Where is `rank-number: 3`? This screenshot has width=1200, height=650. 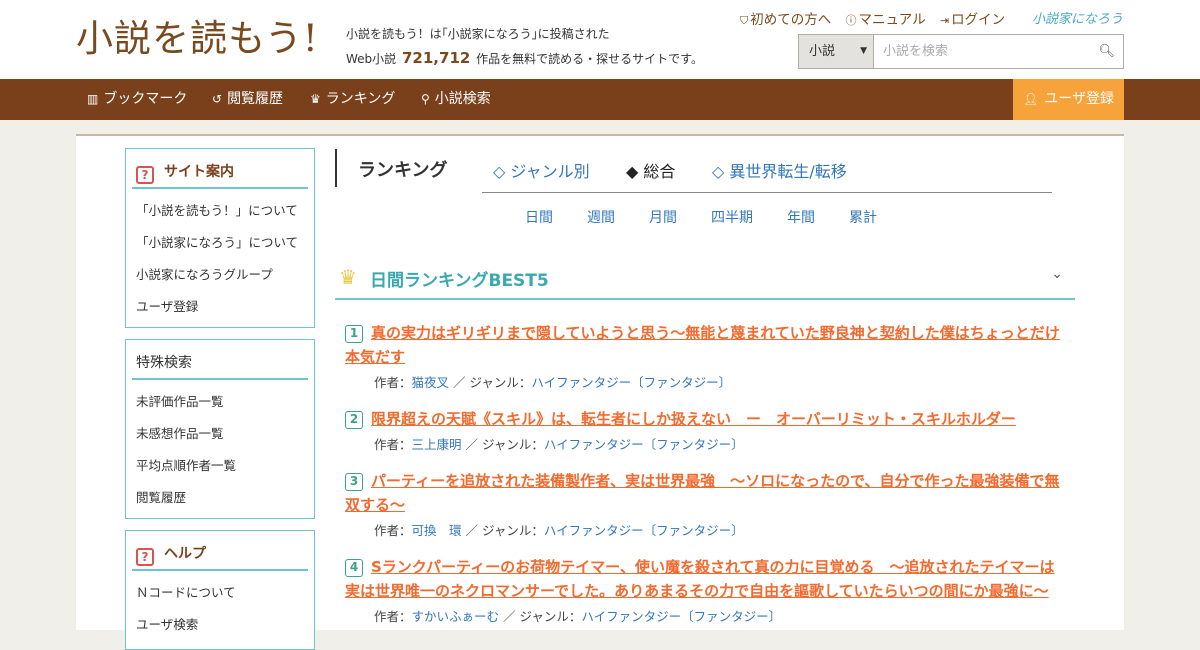
rank-number: 3 is located at coordinates (354, 482).